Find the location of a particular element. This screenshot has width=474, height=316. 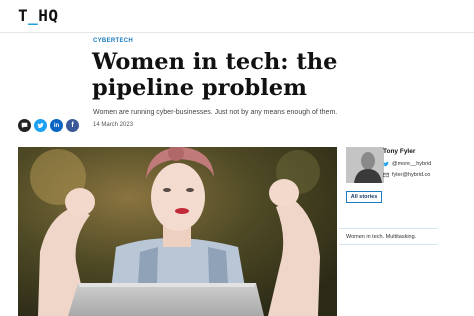

author-email-address: fyler@hybrid.co is located at coordinates (411, 175).